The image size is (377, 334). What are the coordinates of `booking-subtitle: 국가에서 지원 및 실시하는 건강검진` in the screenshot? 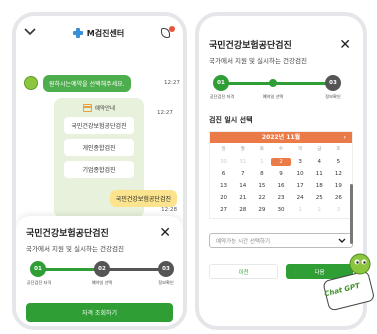 It's located at (258, 61).